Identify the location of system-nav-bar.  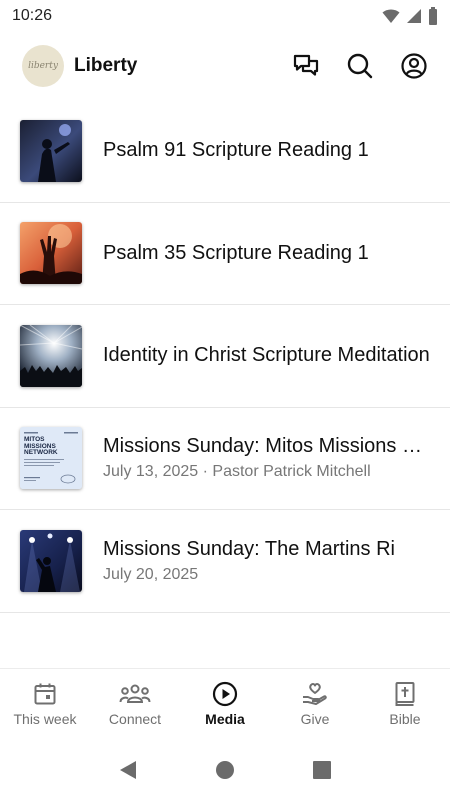
(225, 770).